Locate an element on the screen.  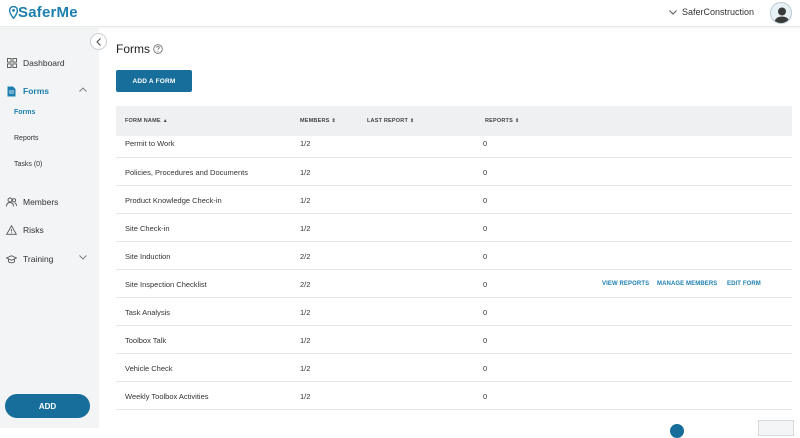
table-row: Weekly Toolbox Activities 1/2 0 is located at coordinates (454, 396).